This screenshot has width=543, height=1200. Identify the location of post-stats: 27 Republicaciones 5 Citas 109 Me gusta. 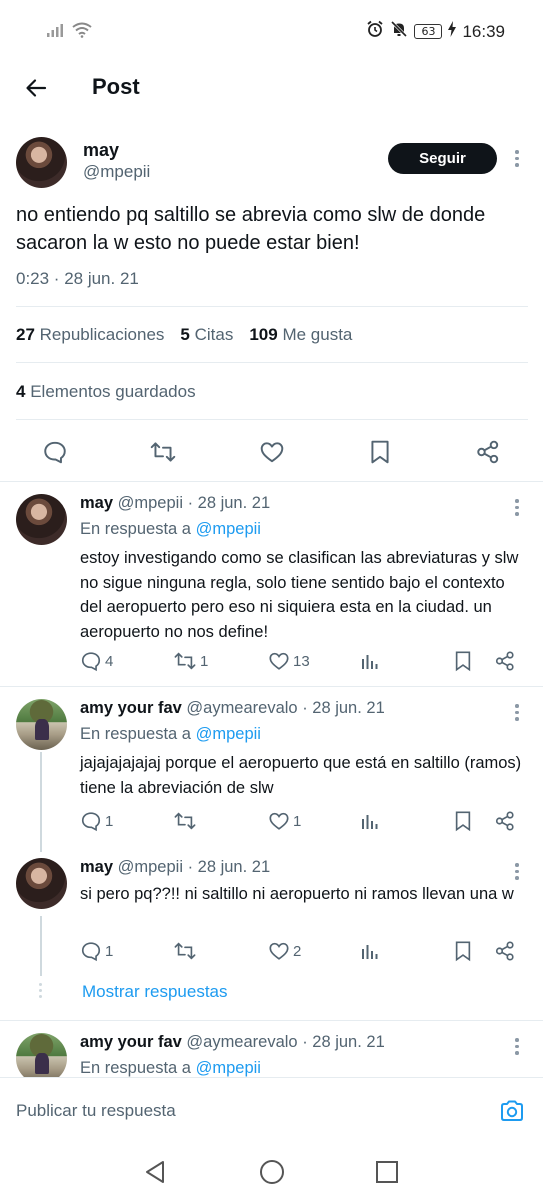
(184, 335).